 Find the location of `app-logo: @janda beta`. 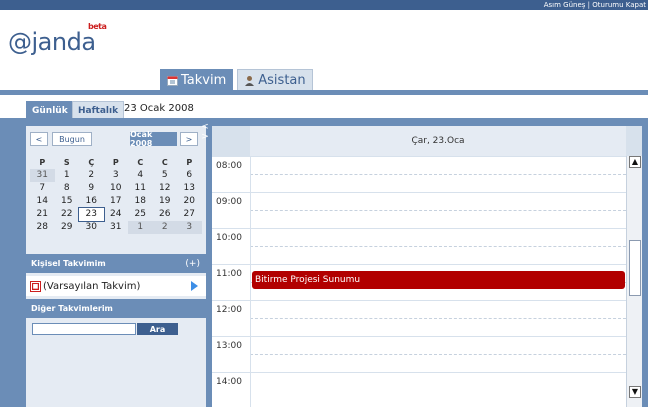

app-logo: @janda beta is located at coordinates (57, 39).